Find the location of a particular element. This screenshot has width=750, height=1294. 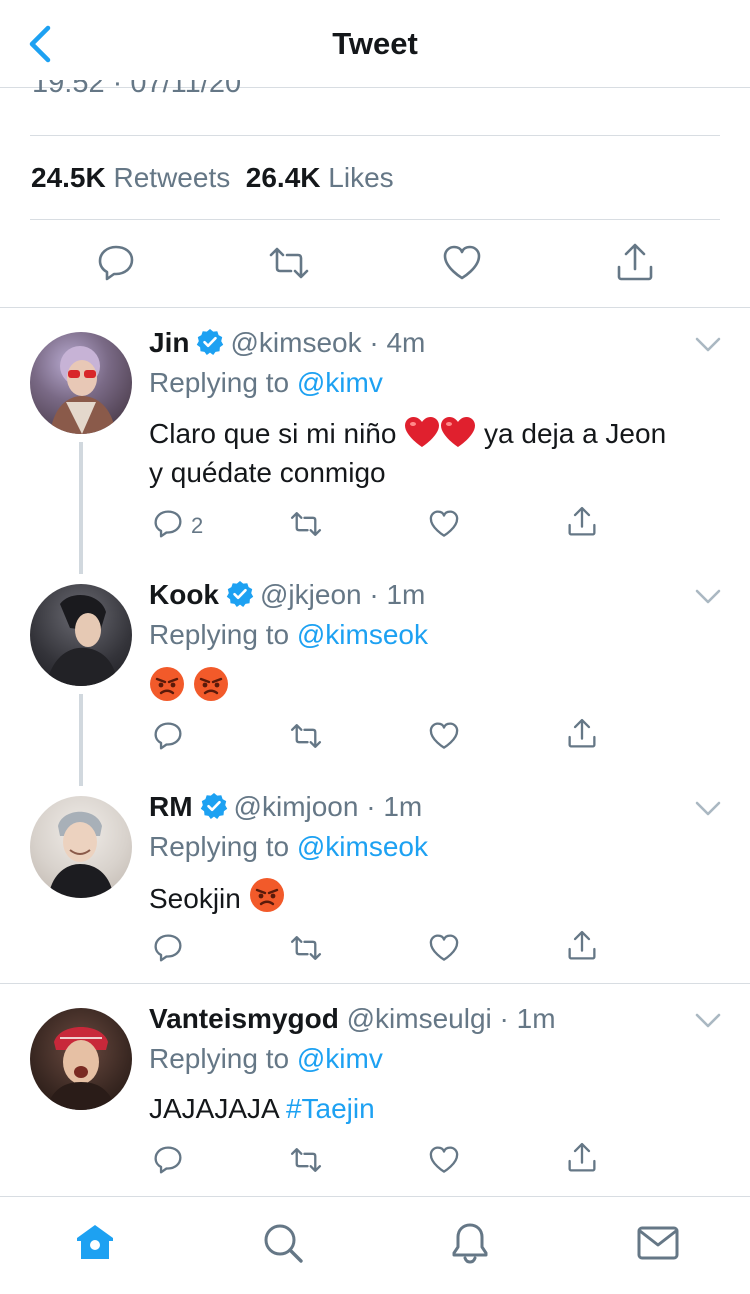

tab-home is located at coordinates (95, 1243).